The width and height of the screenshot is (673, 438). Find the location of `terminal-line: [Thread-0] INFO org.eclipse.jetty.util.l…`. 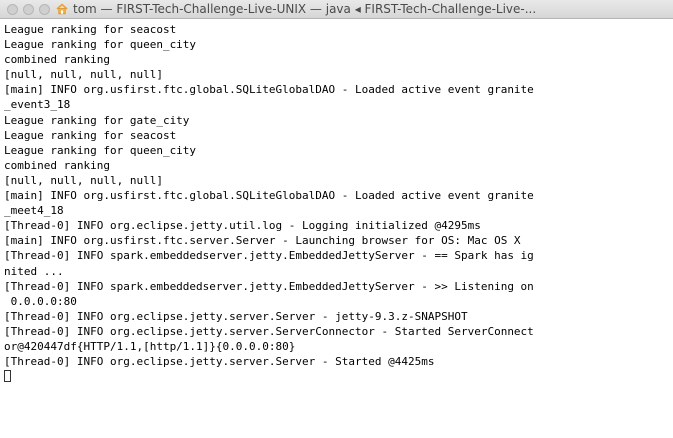

terminal-line: [Thread-0] INFO org.eclipse.jetty.util.l… is located at coordinates (242, 226).